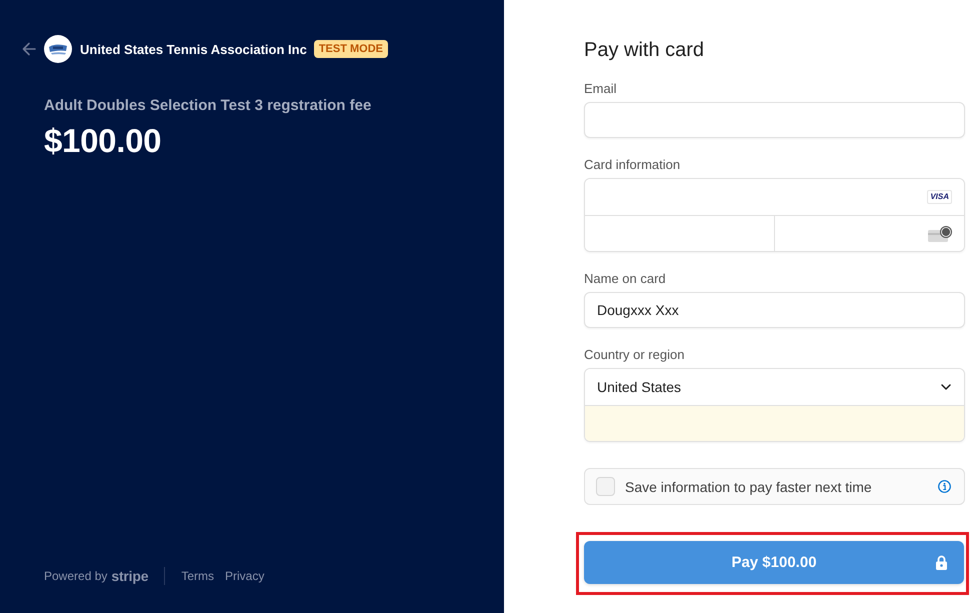  What do you see at coordinates (634, 355) in the screenshot?
I see `field-label: Country or region` at bounding box center [634, 355].